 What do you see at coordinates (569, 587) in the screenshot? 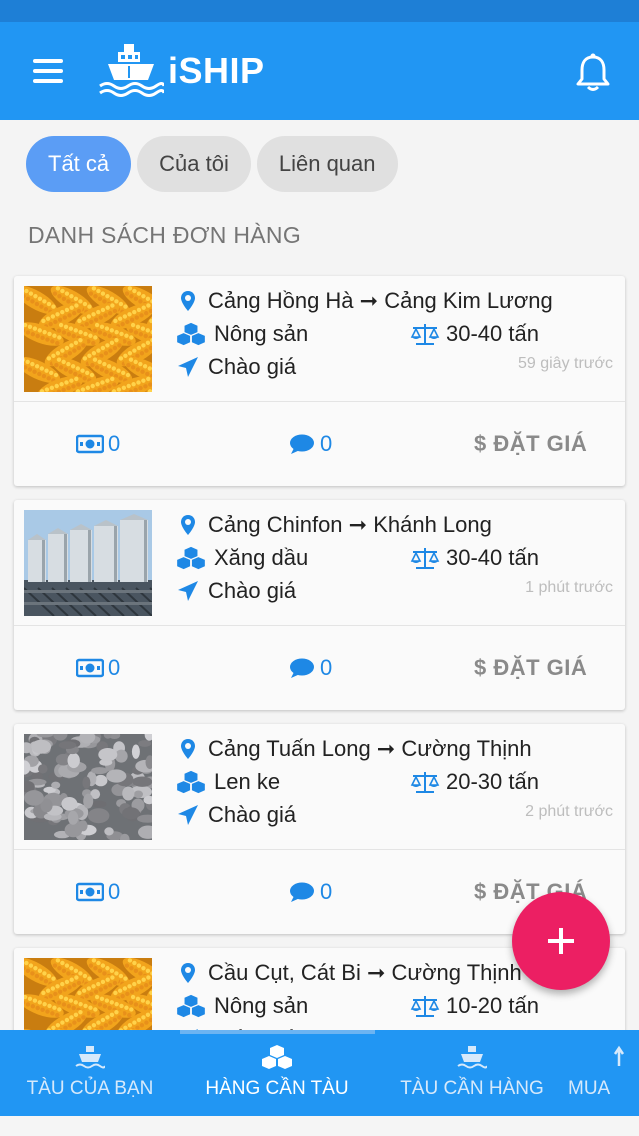
I see `posted-time: 1 phút trước` at bounding box center [569, 587].